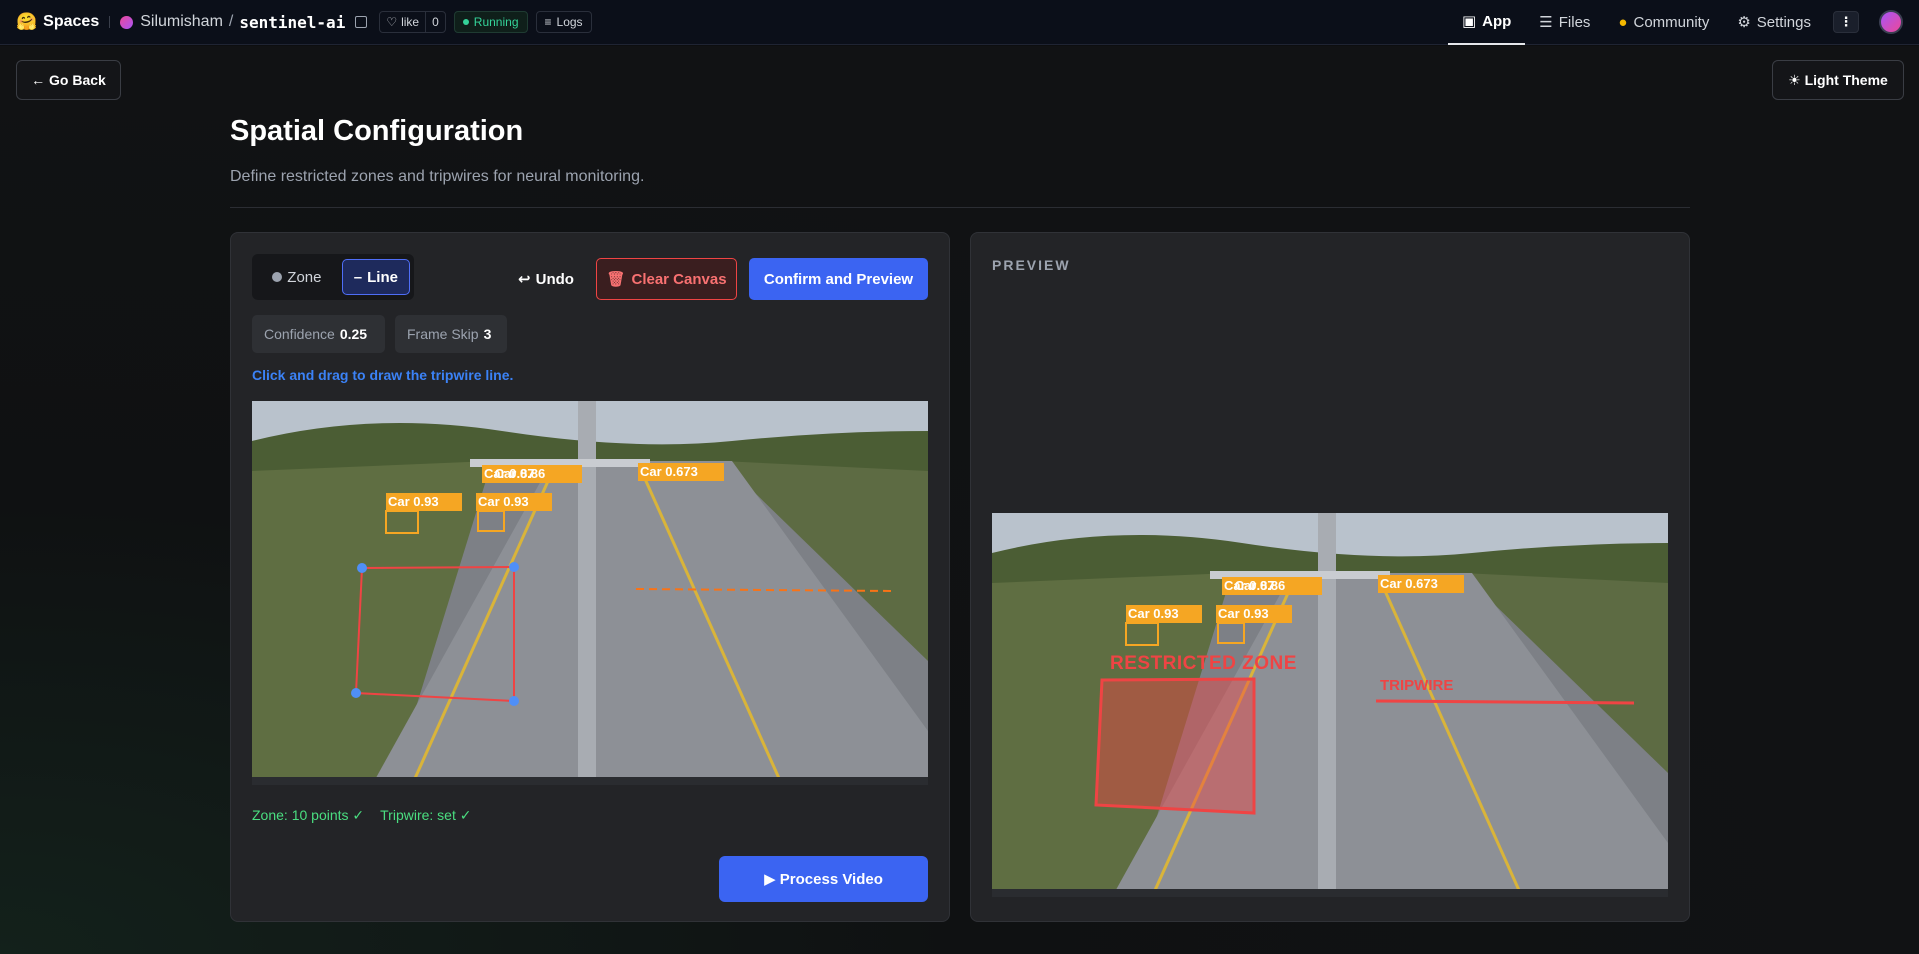 The height and width of the screenshot is (954, 1919). Describe the element at coordinates (277, 277) in the screenshot. I see `hexagon-icon` at that location.